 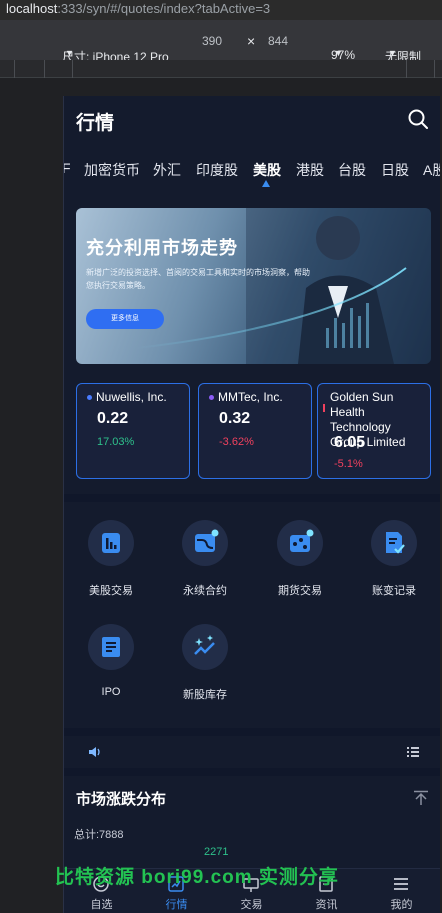 I want to click on url-path: :333/syn/#/quotes/index?tabActive=3, so click(x=164, y=8).